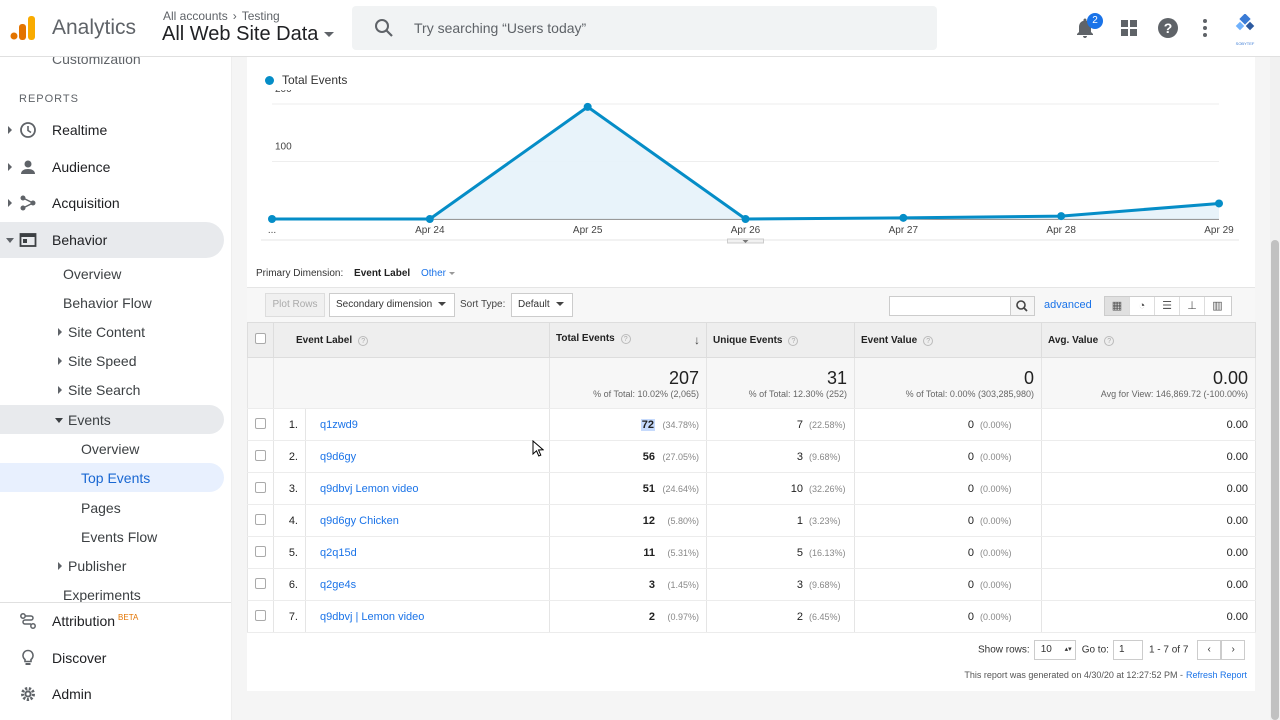 Image resolution: width=1280 pixels, height=720 pixels. What do you see at coordinates (697, 340) in the screenshot?
I see `sort-desc-icon: ↓` at bounding box center [697, 340].